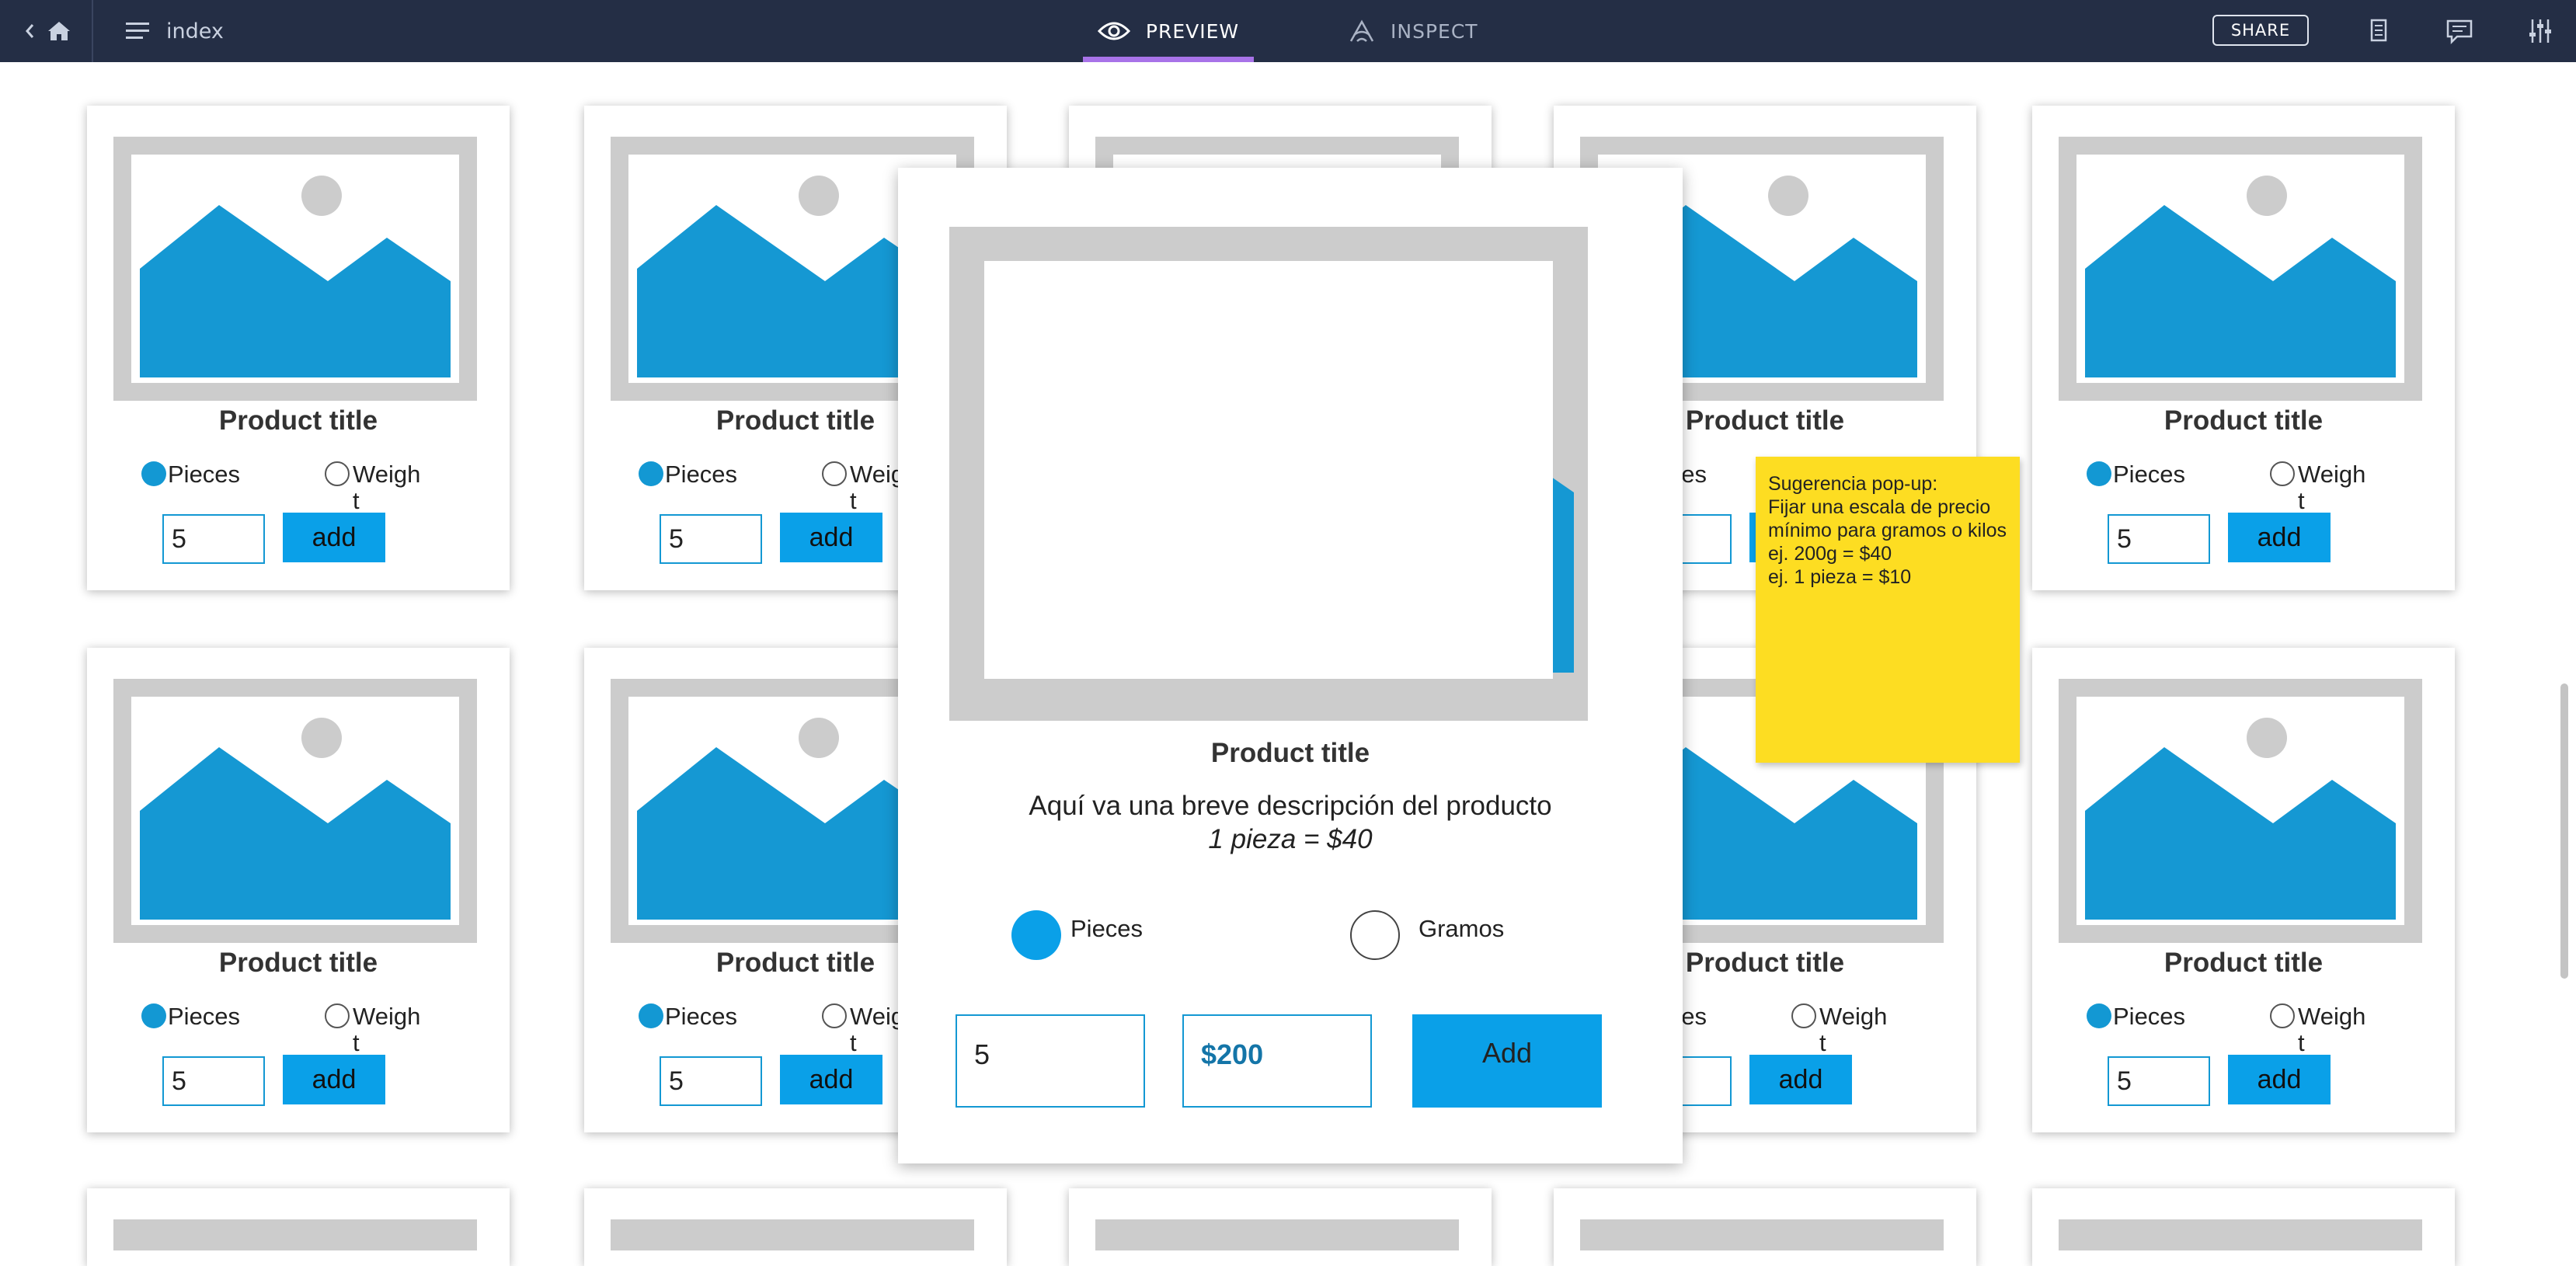 This screenshot has width=2576, height=1266. What do you see at coordinates (1113, 31) in the screenshot?
I see `eye-icon` at bounding box center [1113, 31].